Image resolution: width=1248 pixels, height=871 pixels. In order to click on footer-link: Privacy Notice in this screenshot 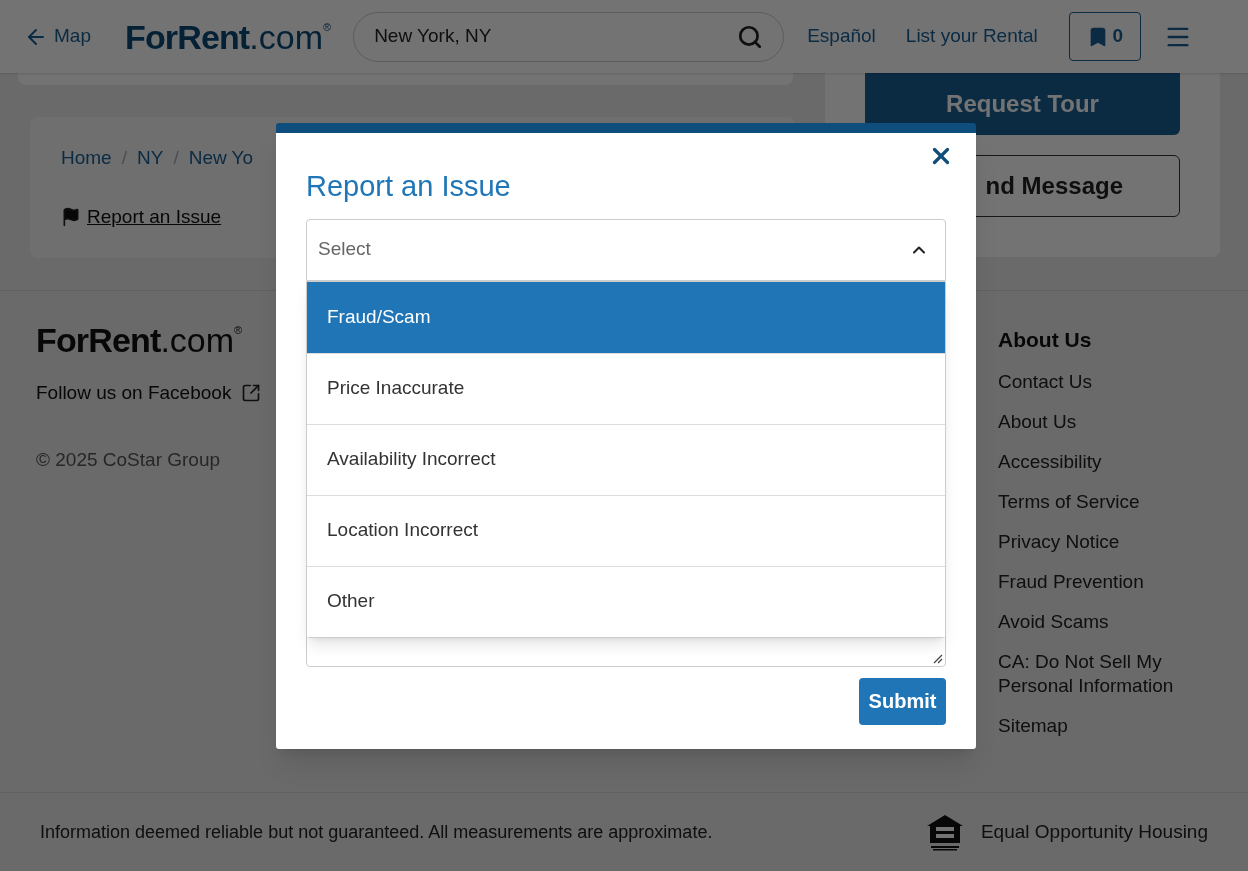, I will do `click(1098, 541)`.